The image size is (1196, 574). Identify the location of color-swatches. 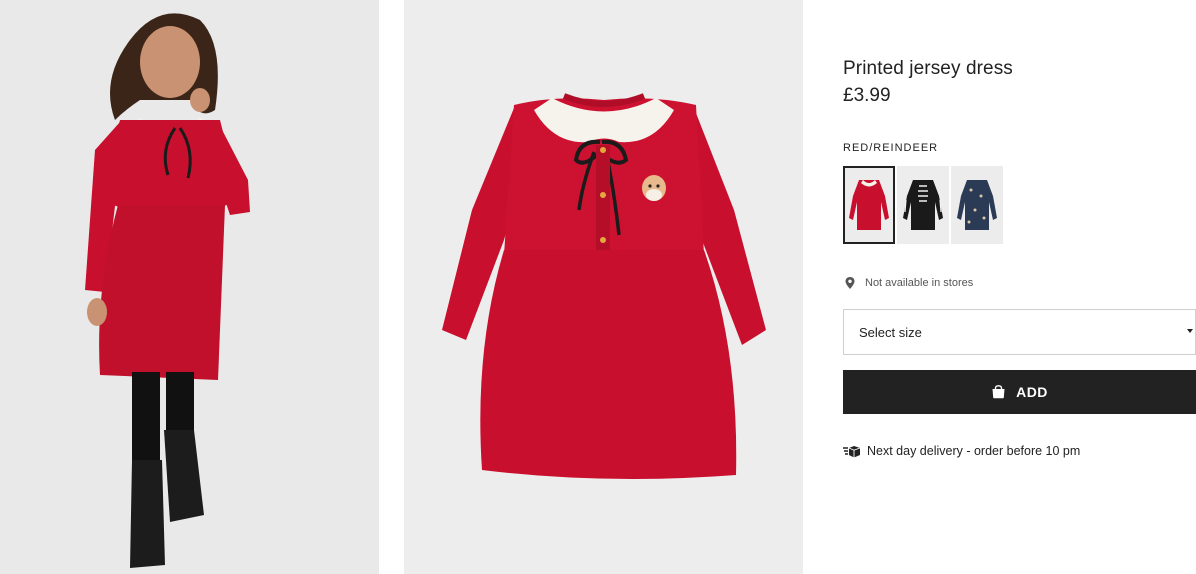
(923, 205).